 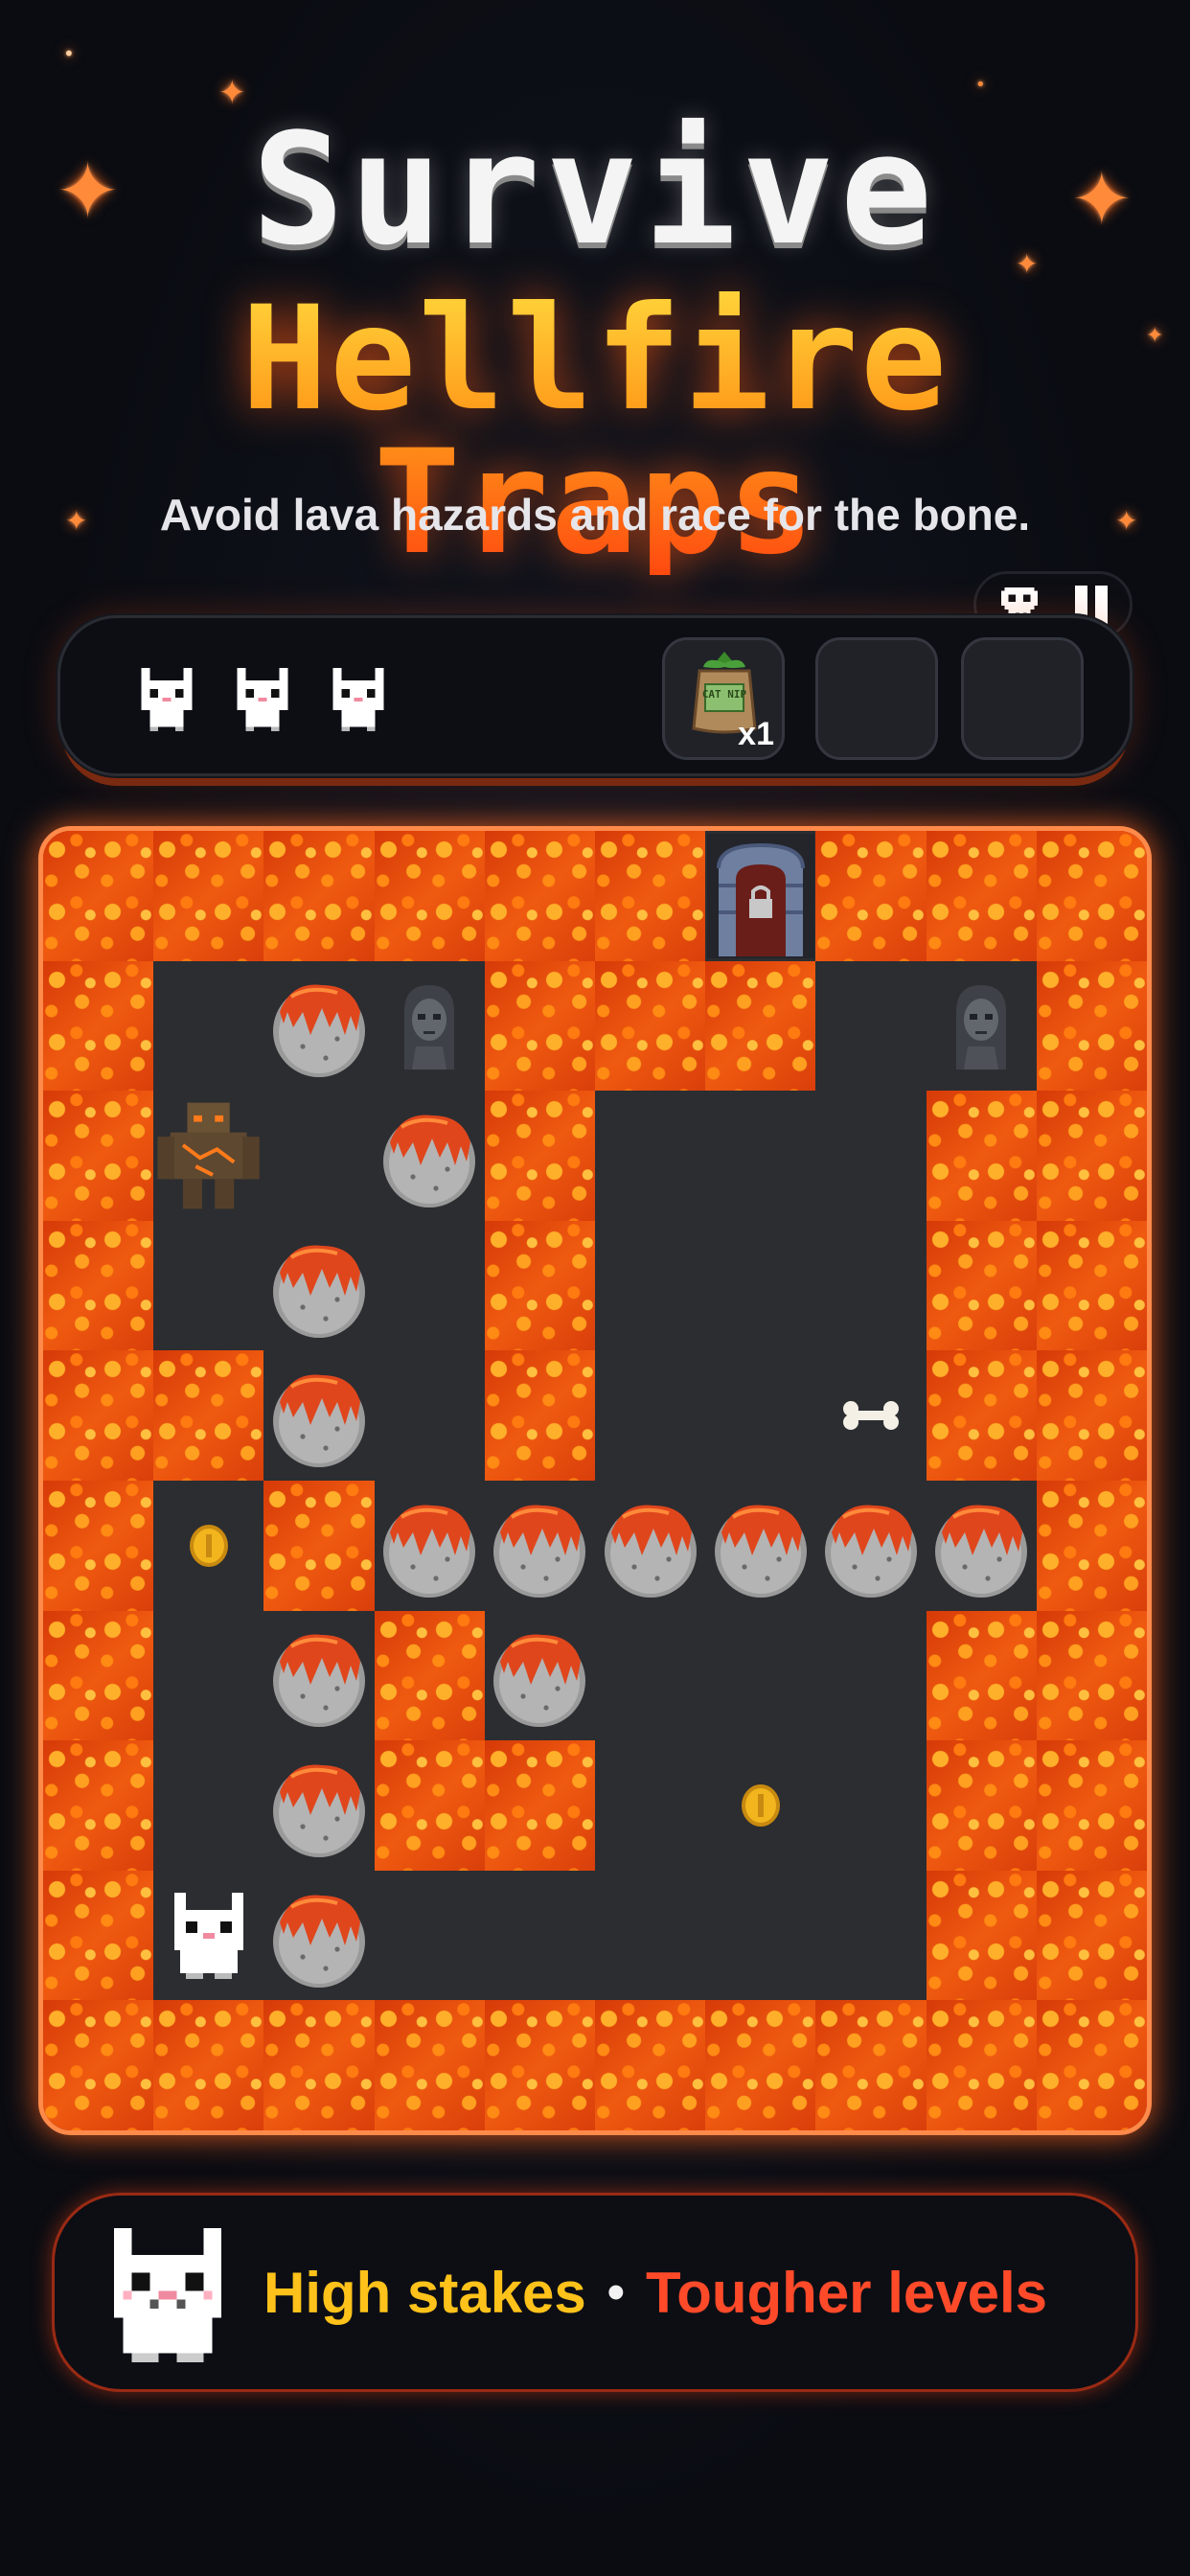 I want to click on banner-tougher-levels: Tougher levels, so click(x=847, y=2292).